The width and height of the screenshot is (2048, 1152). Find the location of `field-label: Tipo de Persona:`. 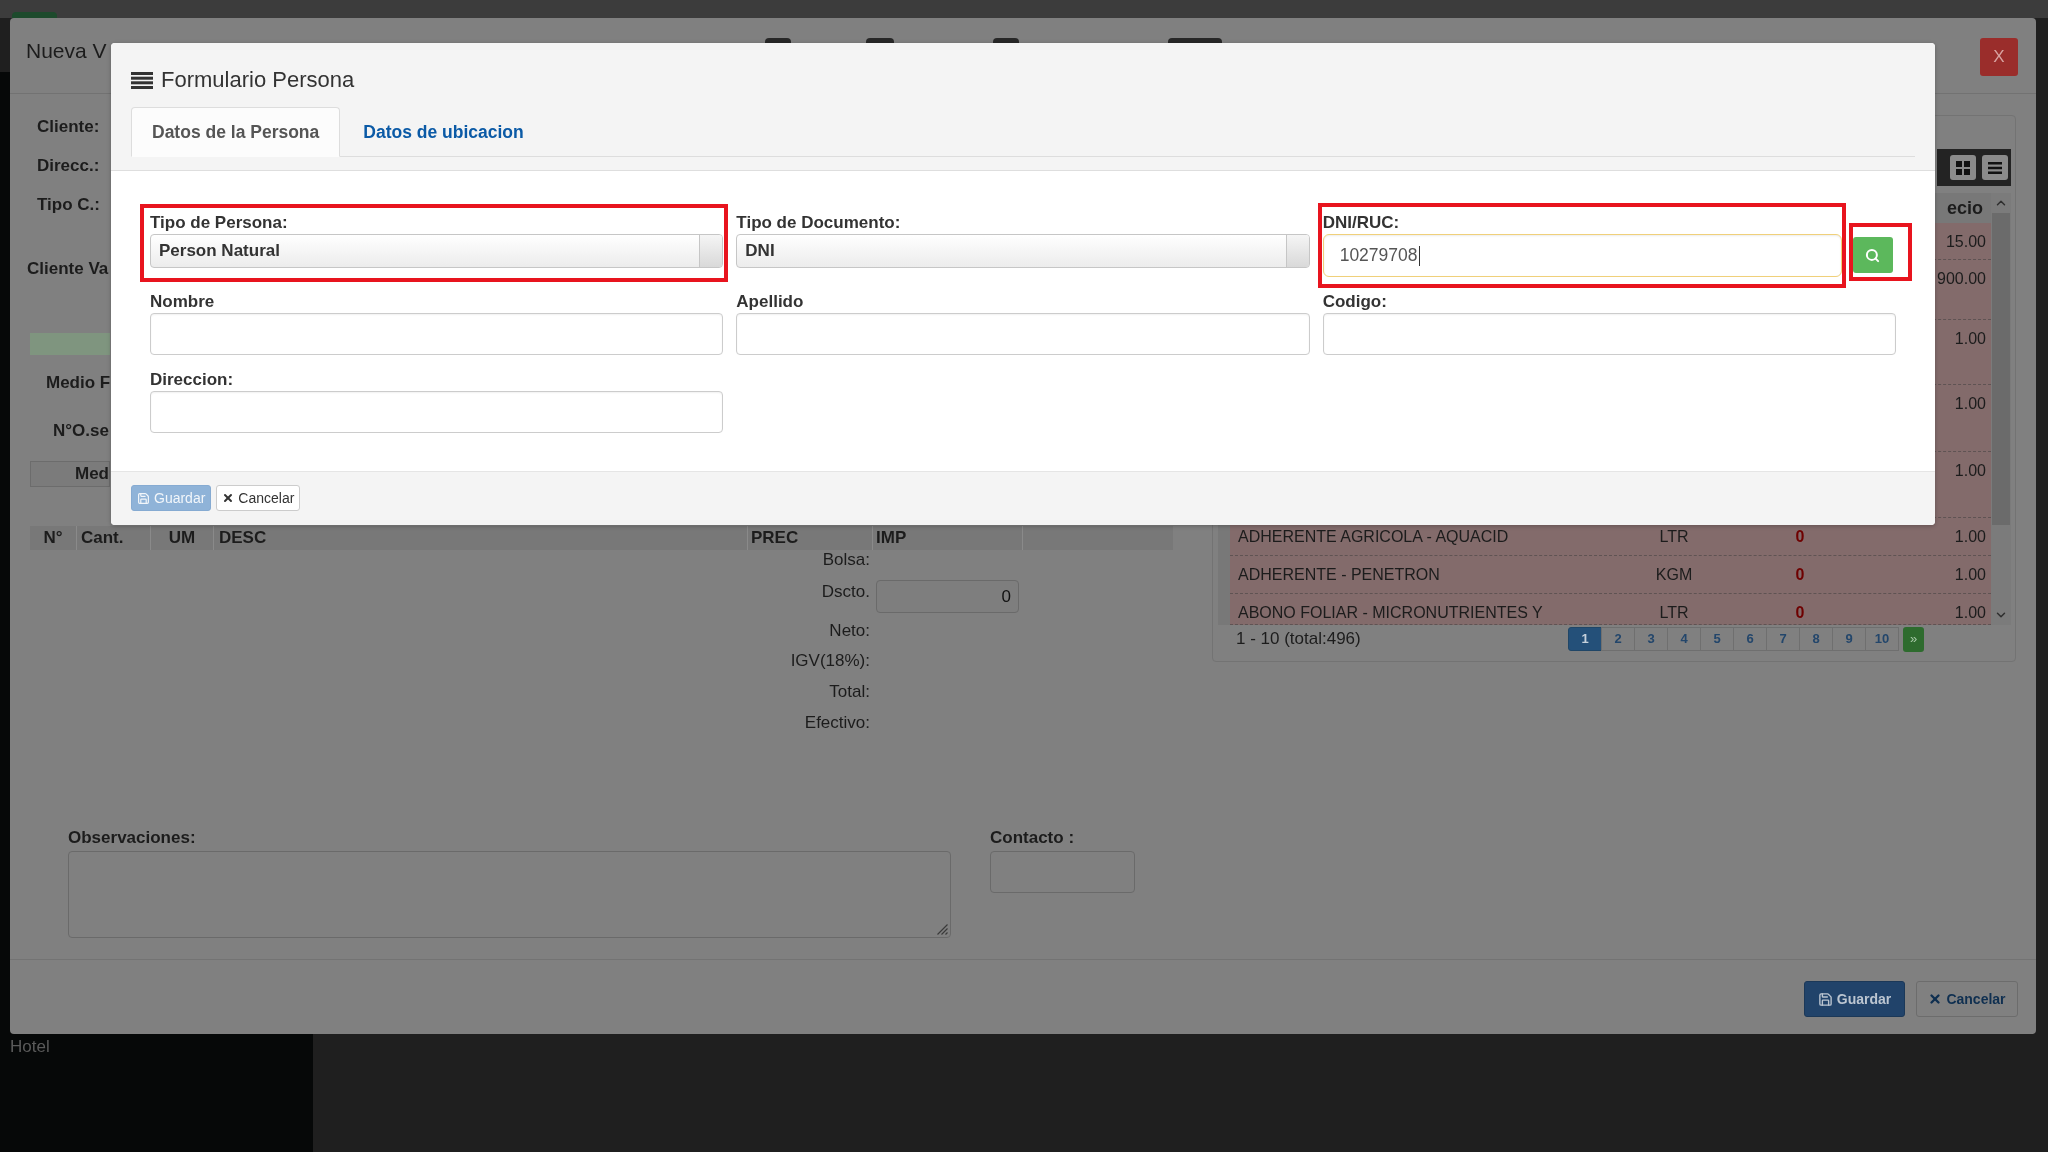

field-label: Tipo de Persona: is located at coordinates (219, 223).